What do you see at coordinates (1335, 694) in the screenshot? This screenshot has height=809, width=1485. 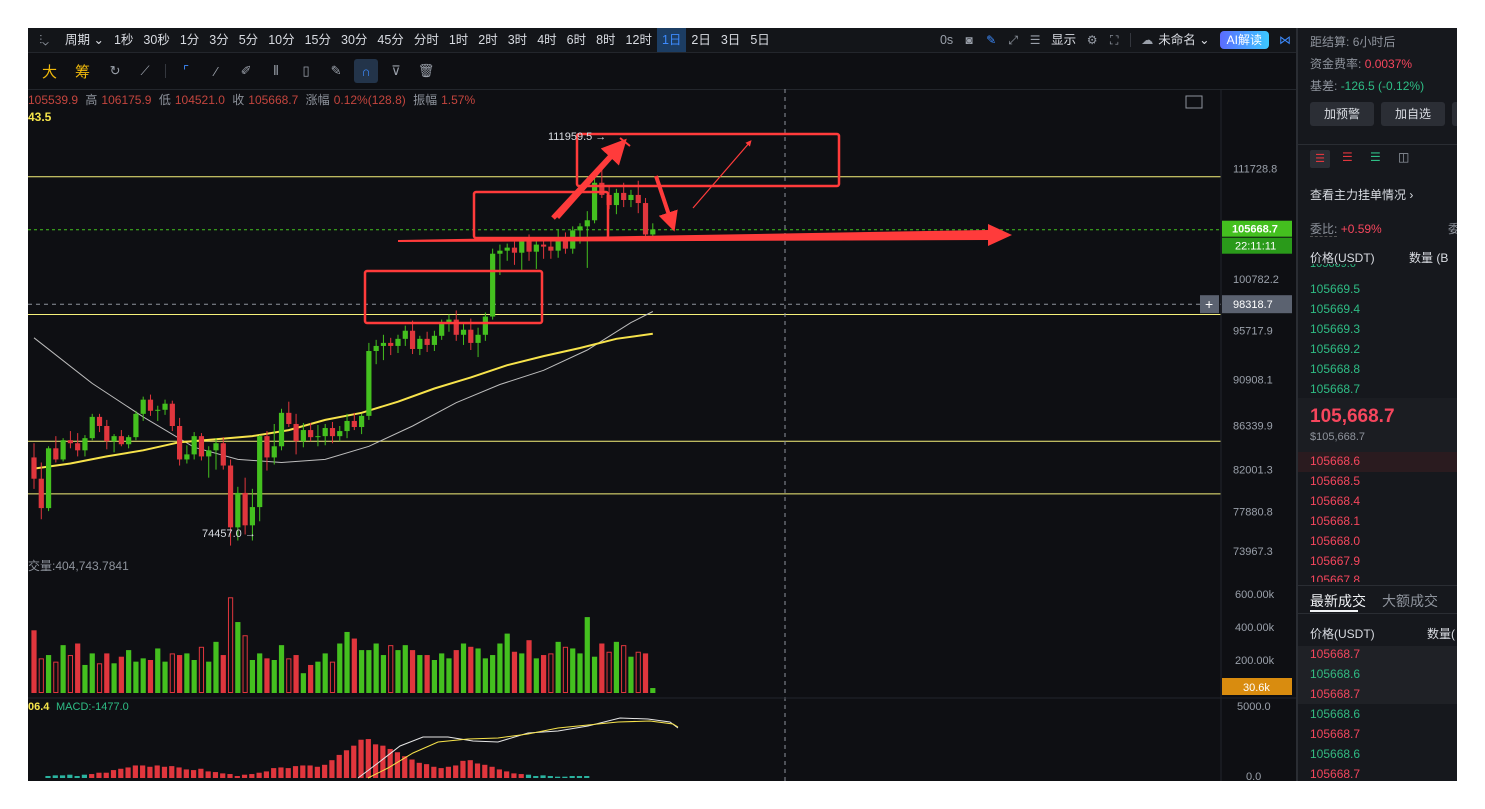 I see `trade-row: 105668.7` at bounding box center [1335, 694].